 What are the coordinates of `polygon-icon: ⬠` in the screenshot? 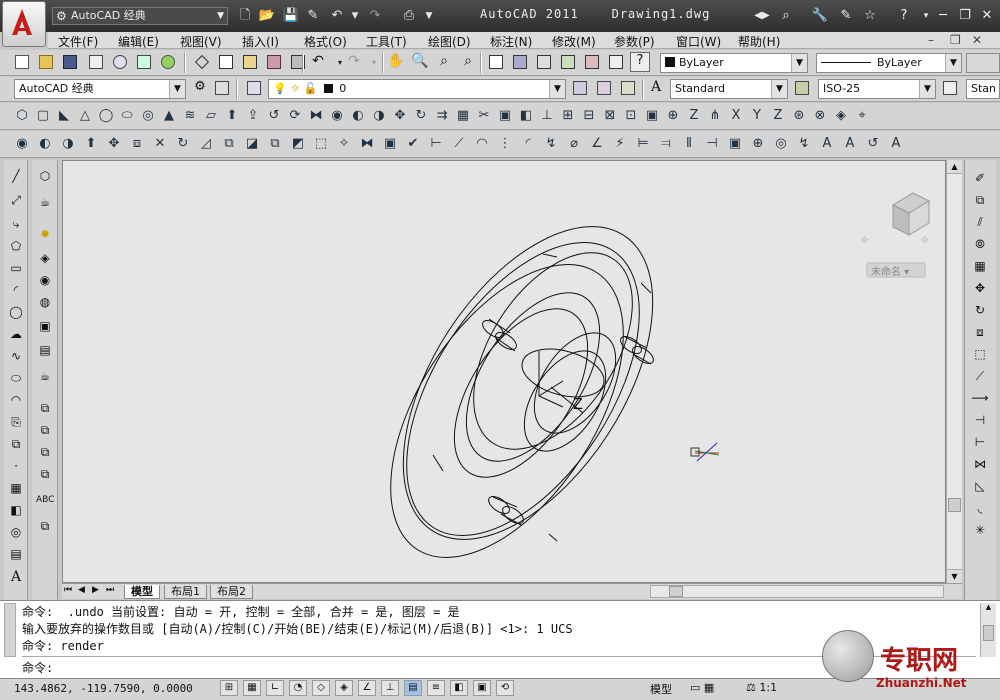 It's located at (16, 248).